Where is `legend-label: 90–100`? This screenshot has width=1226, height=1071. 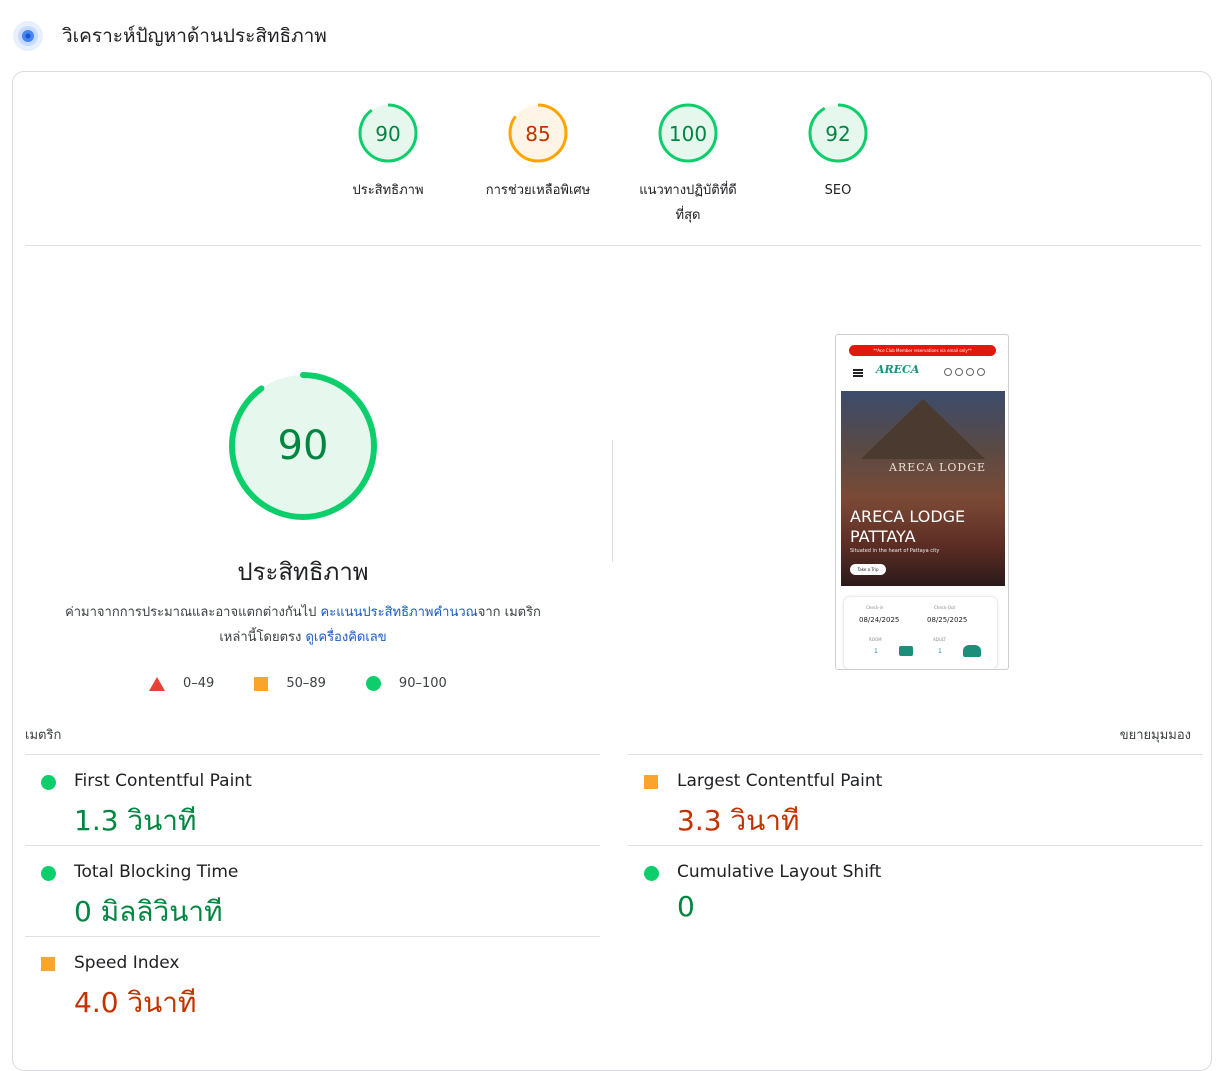 legend-label: 90–100 is located at coordinates (422, 683).